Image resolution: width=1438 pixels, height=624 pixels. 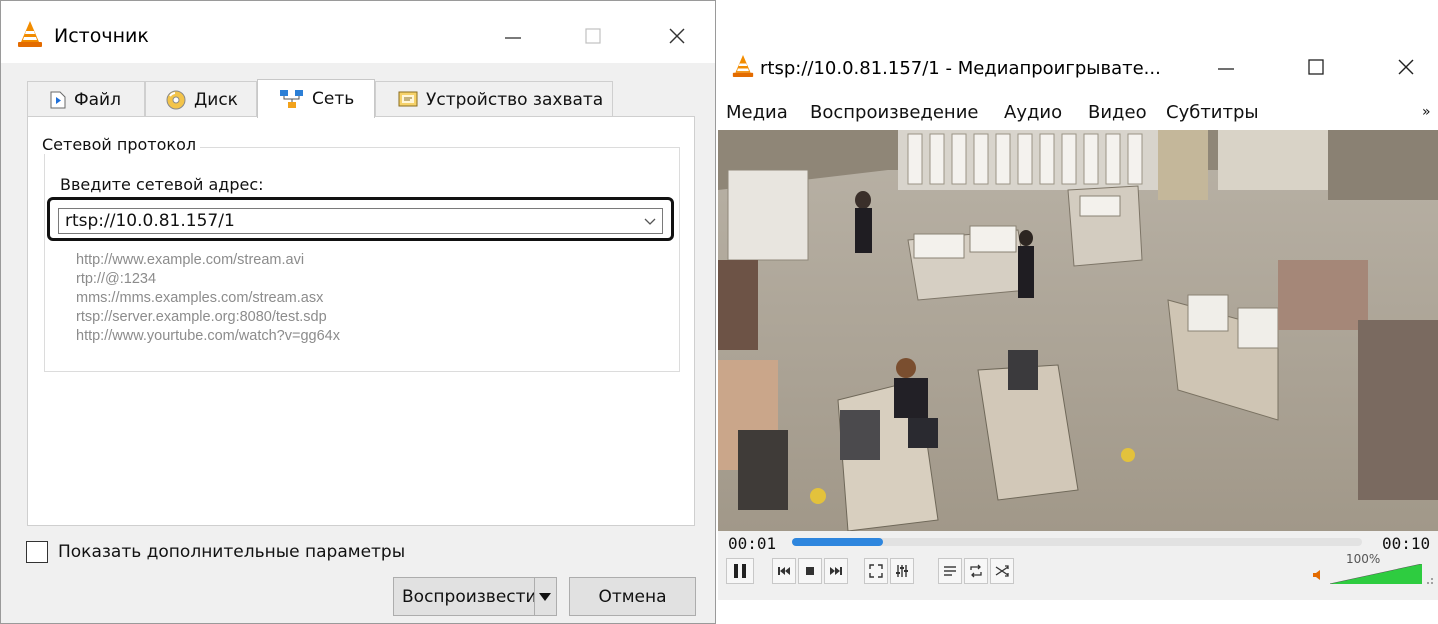 What do you see at coordinates (545, 597) in the screenshot?
I see `dropdown-arrow-icon` at bounding box center [545, 597].